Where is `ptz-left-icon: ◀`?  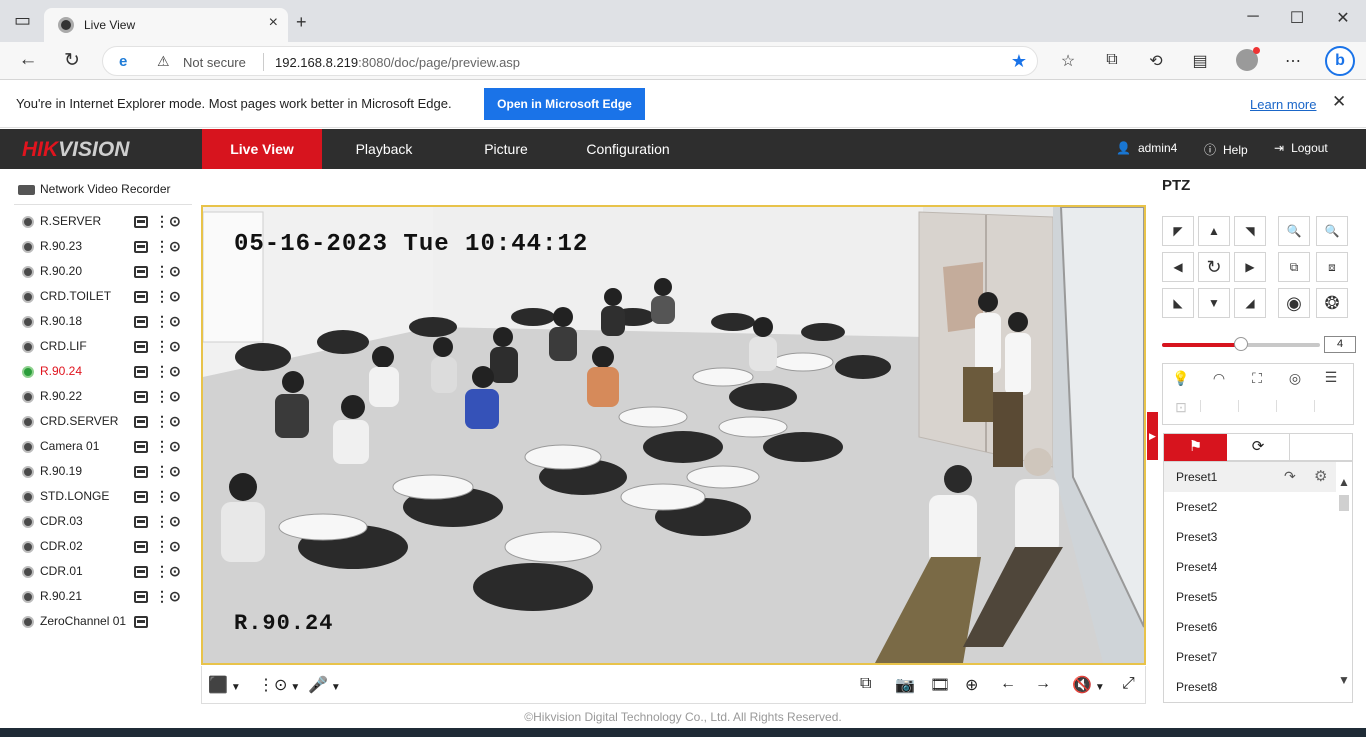
ptz-left-icon: ◀ is located at coordinates (1178, 267).